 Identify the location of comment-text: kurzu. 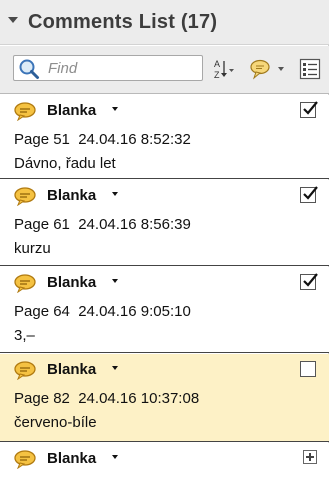
(32, 248).